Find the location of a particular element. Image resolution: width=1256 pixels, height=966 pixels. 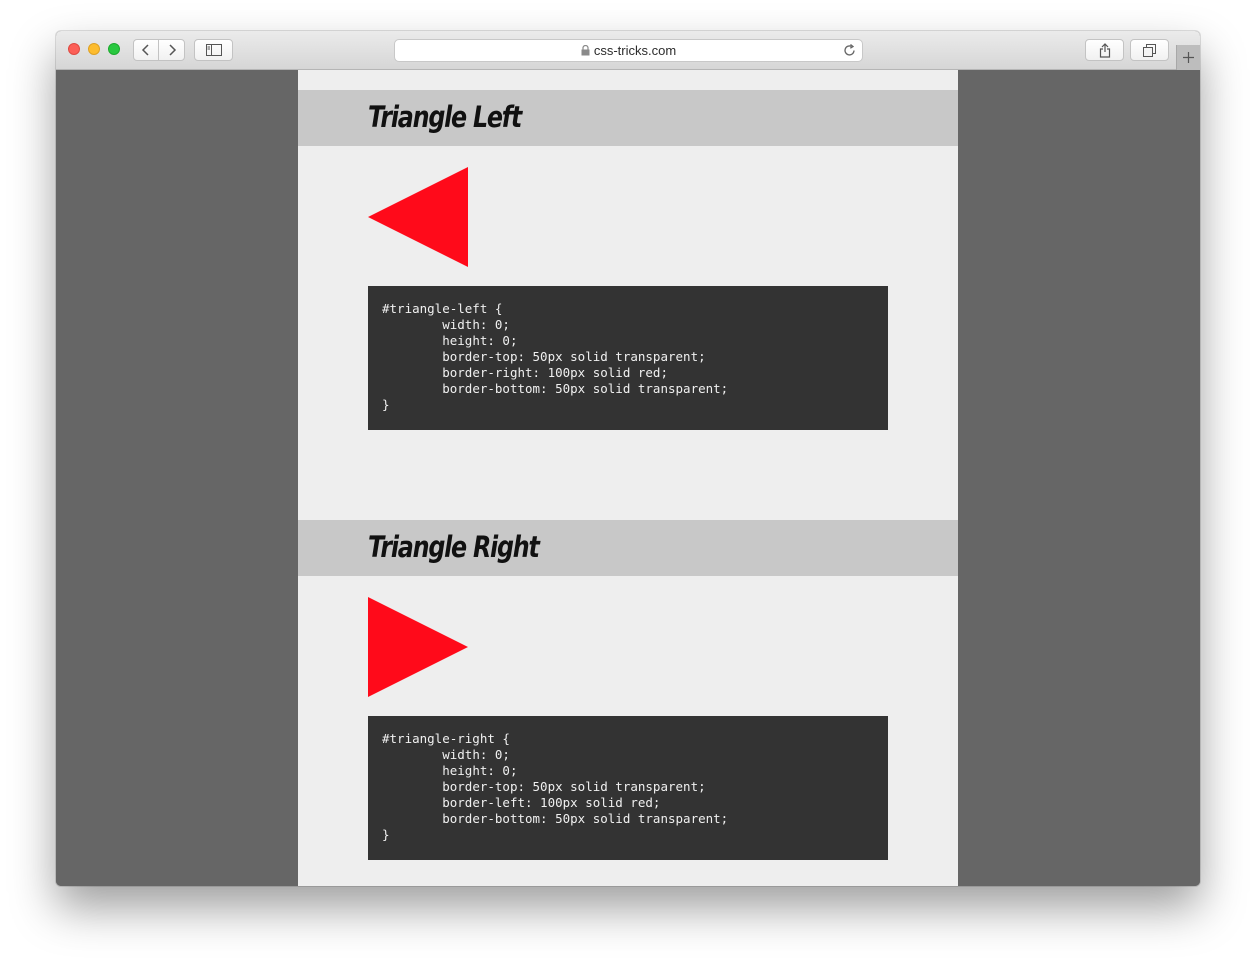

sidebar-toggle-button is located at coordinates (213, 50).